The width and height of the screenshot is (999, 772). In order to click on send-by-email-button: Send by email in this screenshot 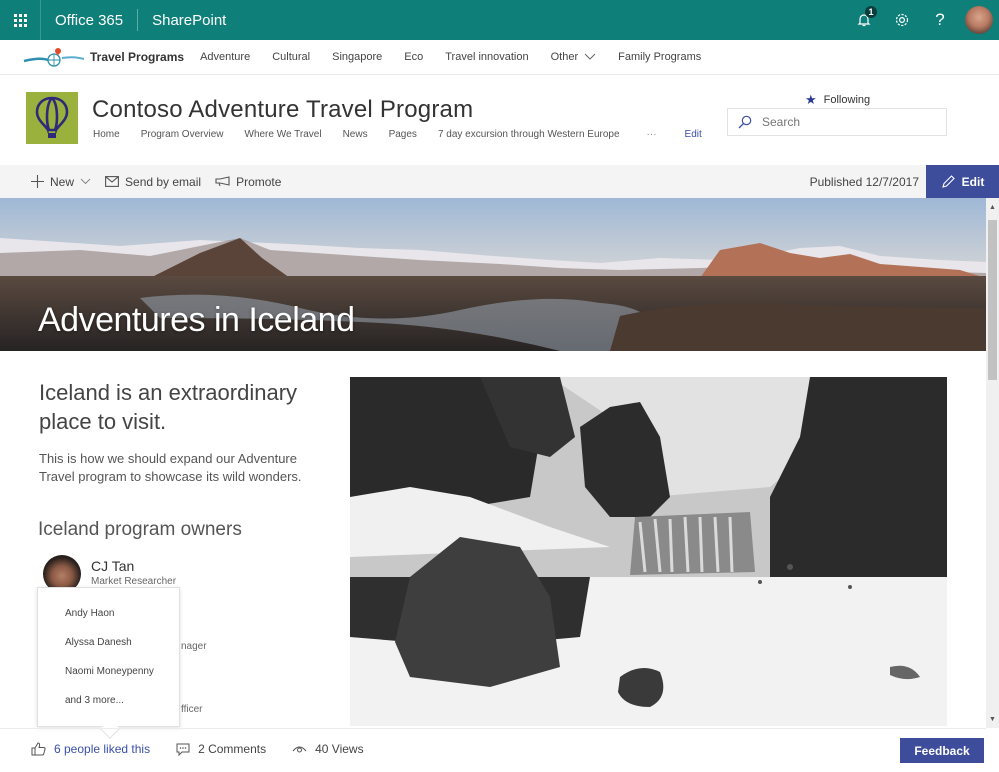, I will do `click(153, 182)`.